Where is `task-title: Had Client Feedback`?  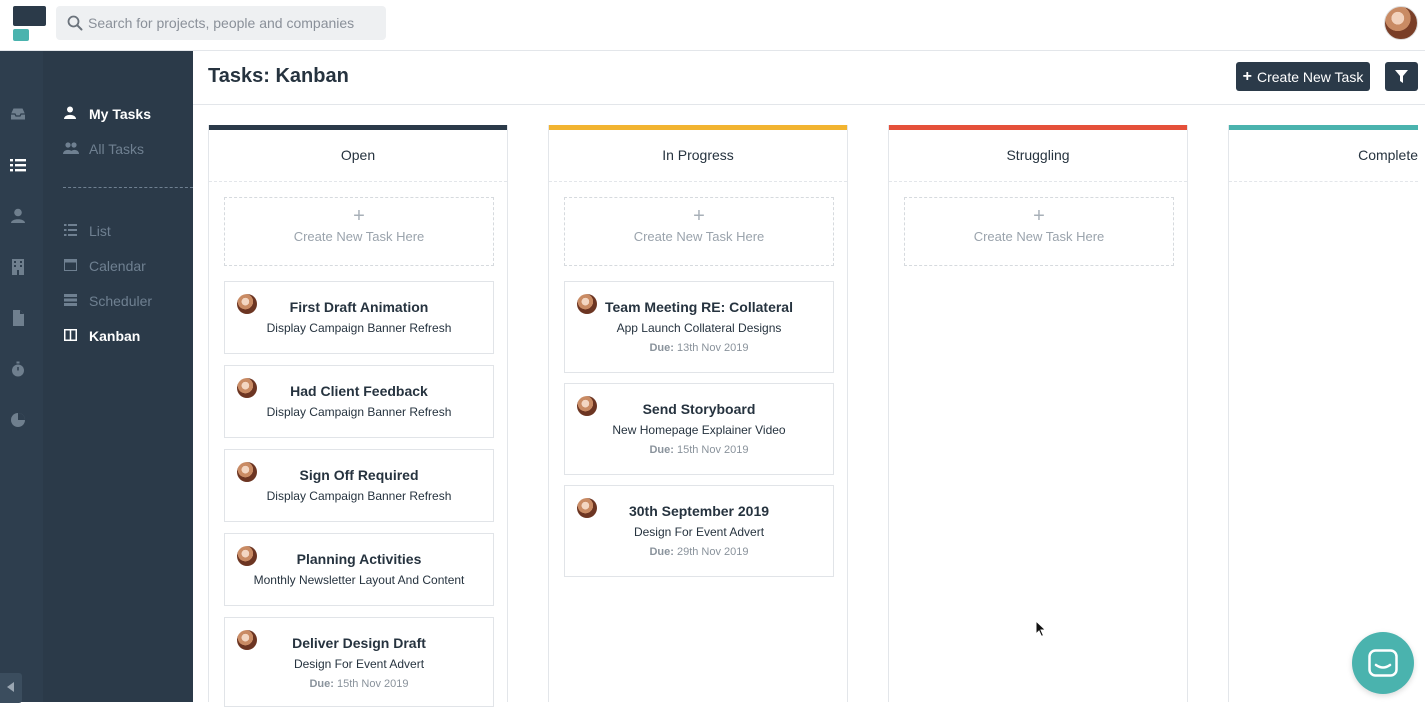 task-title: Had Client Feedback is located at coordinates (359, 391).